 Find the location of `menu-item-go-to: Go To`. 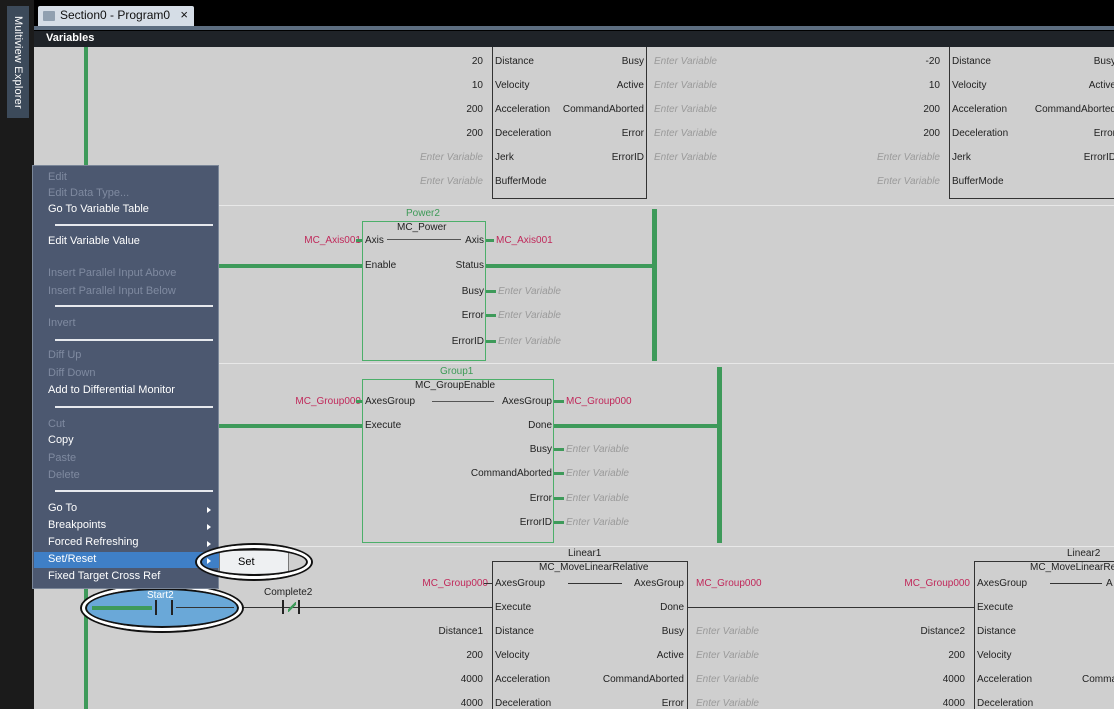

menu-item-go-to: Go To is located at coordinates (62, 508).